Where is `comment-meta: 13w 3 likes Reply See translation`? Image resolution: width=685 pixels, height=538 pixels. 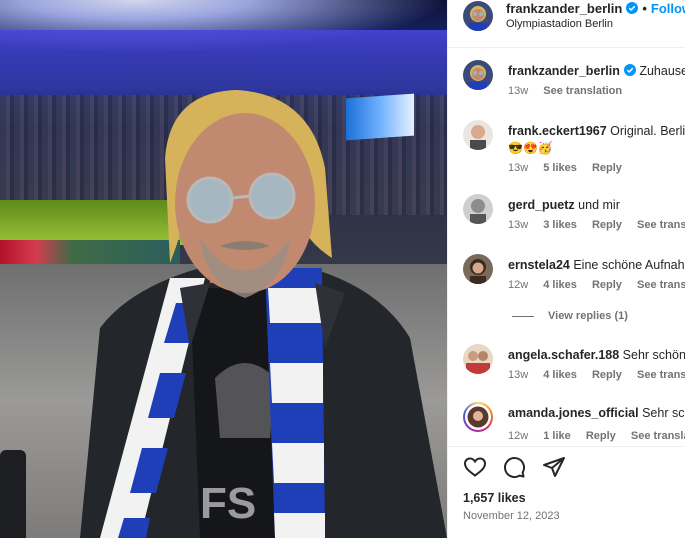 comment-meta: 13w 3 likes Reply See translation is located at coordinates (596, 225).